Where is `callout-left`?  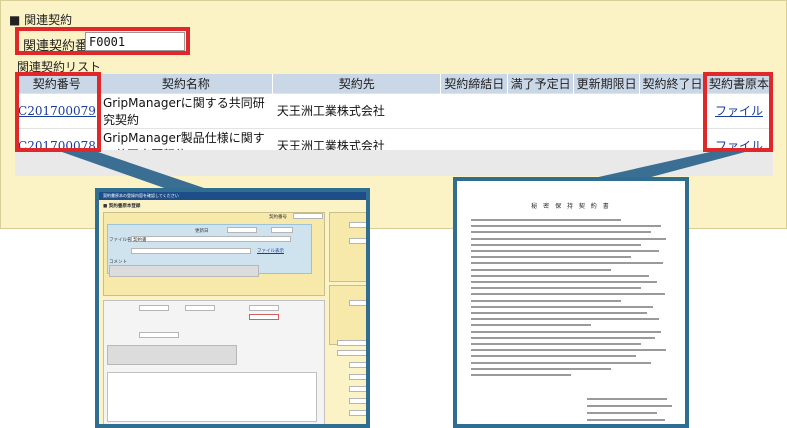 callout-left is located at coordinates (136, 171).